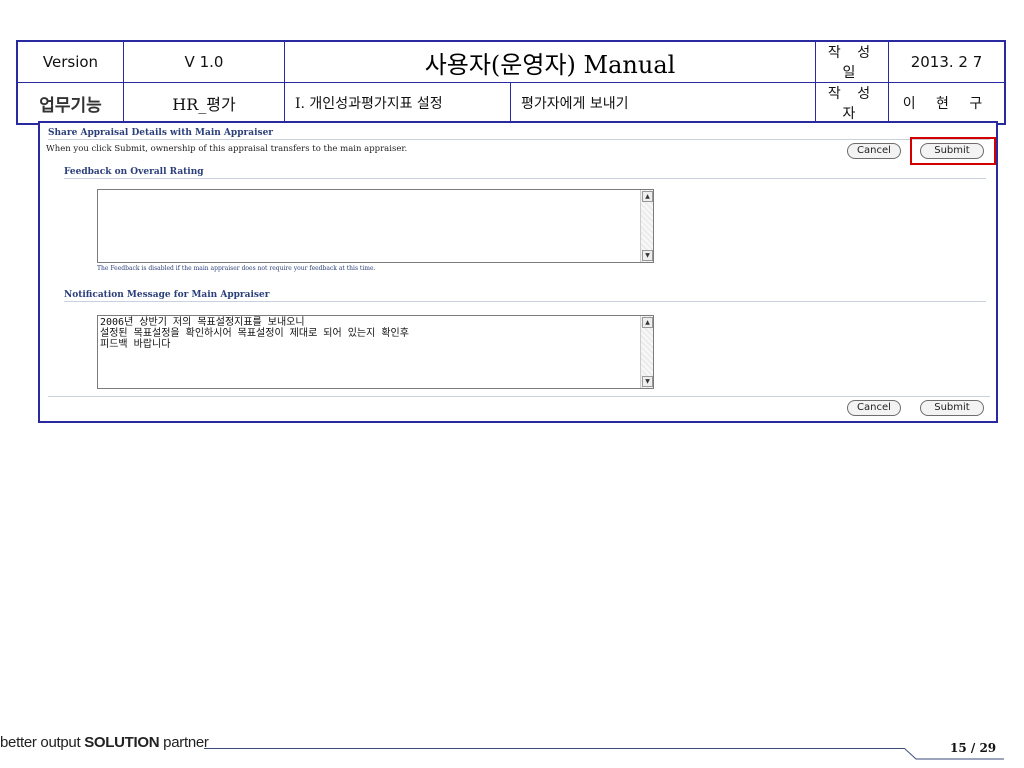 Image resolution: width=1024 pixels, height=768 pixels. What do you see at coordinates (646, 352) in the screenshot?
I see `notification-scrollbar: ▲ ▼` at bounding box center [646, 352].